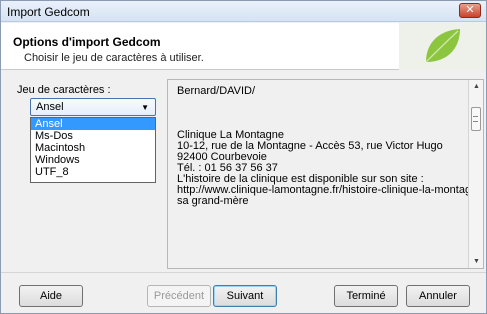 The image size is (487, 314). Describe the element at coordinates (145, 107) in the screenshot. I see `chevron-down-icon: ▼` at that location.